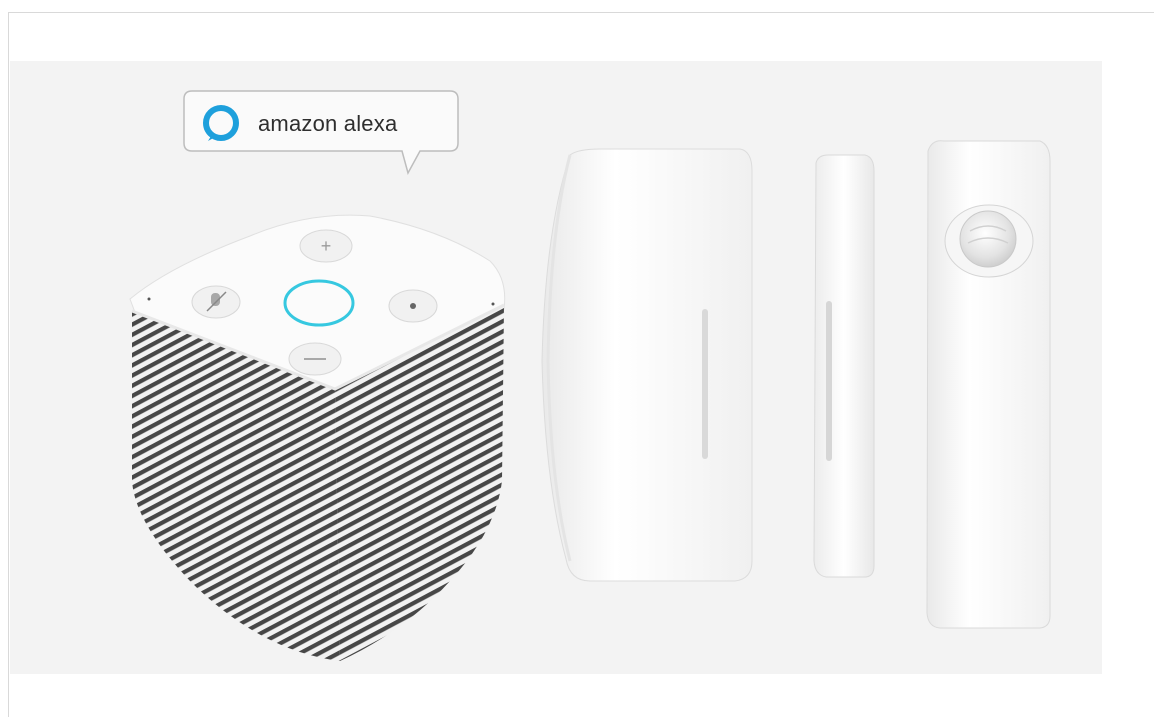  I want to click on door-sensor-magnet, so click(844, 366).